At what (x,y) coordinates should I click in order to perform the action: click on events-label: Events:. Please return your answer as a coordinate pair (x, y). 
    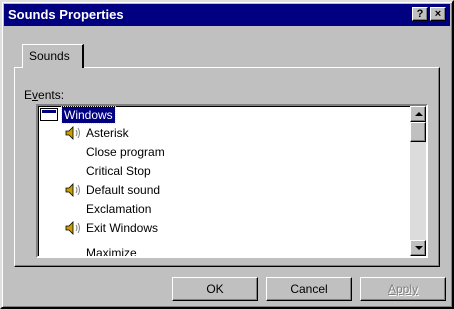
    Looking at the image, I should click on (44, 95).